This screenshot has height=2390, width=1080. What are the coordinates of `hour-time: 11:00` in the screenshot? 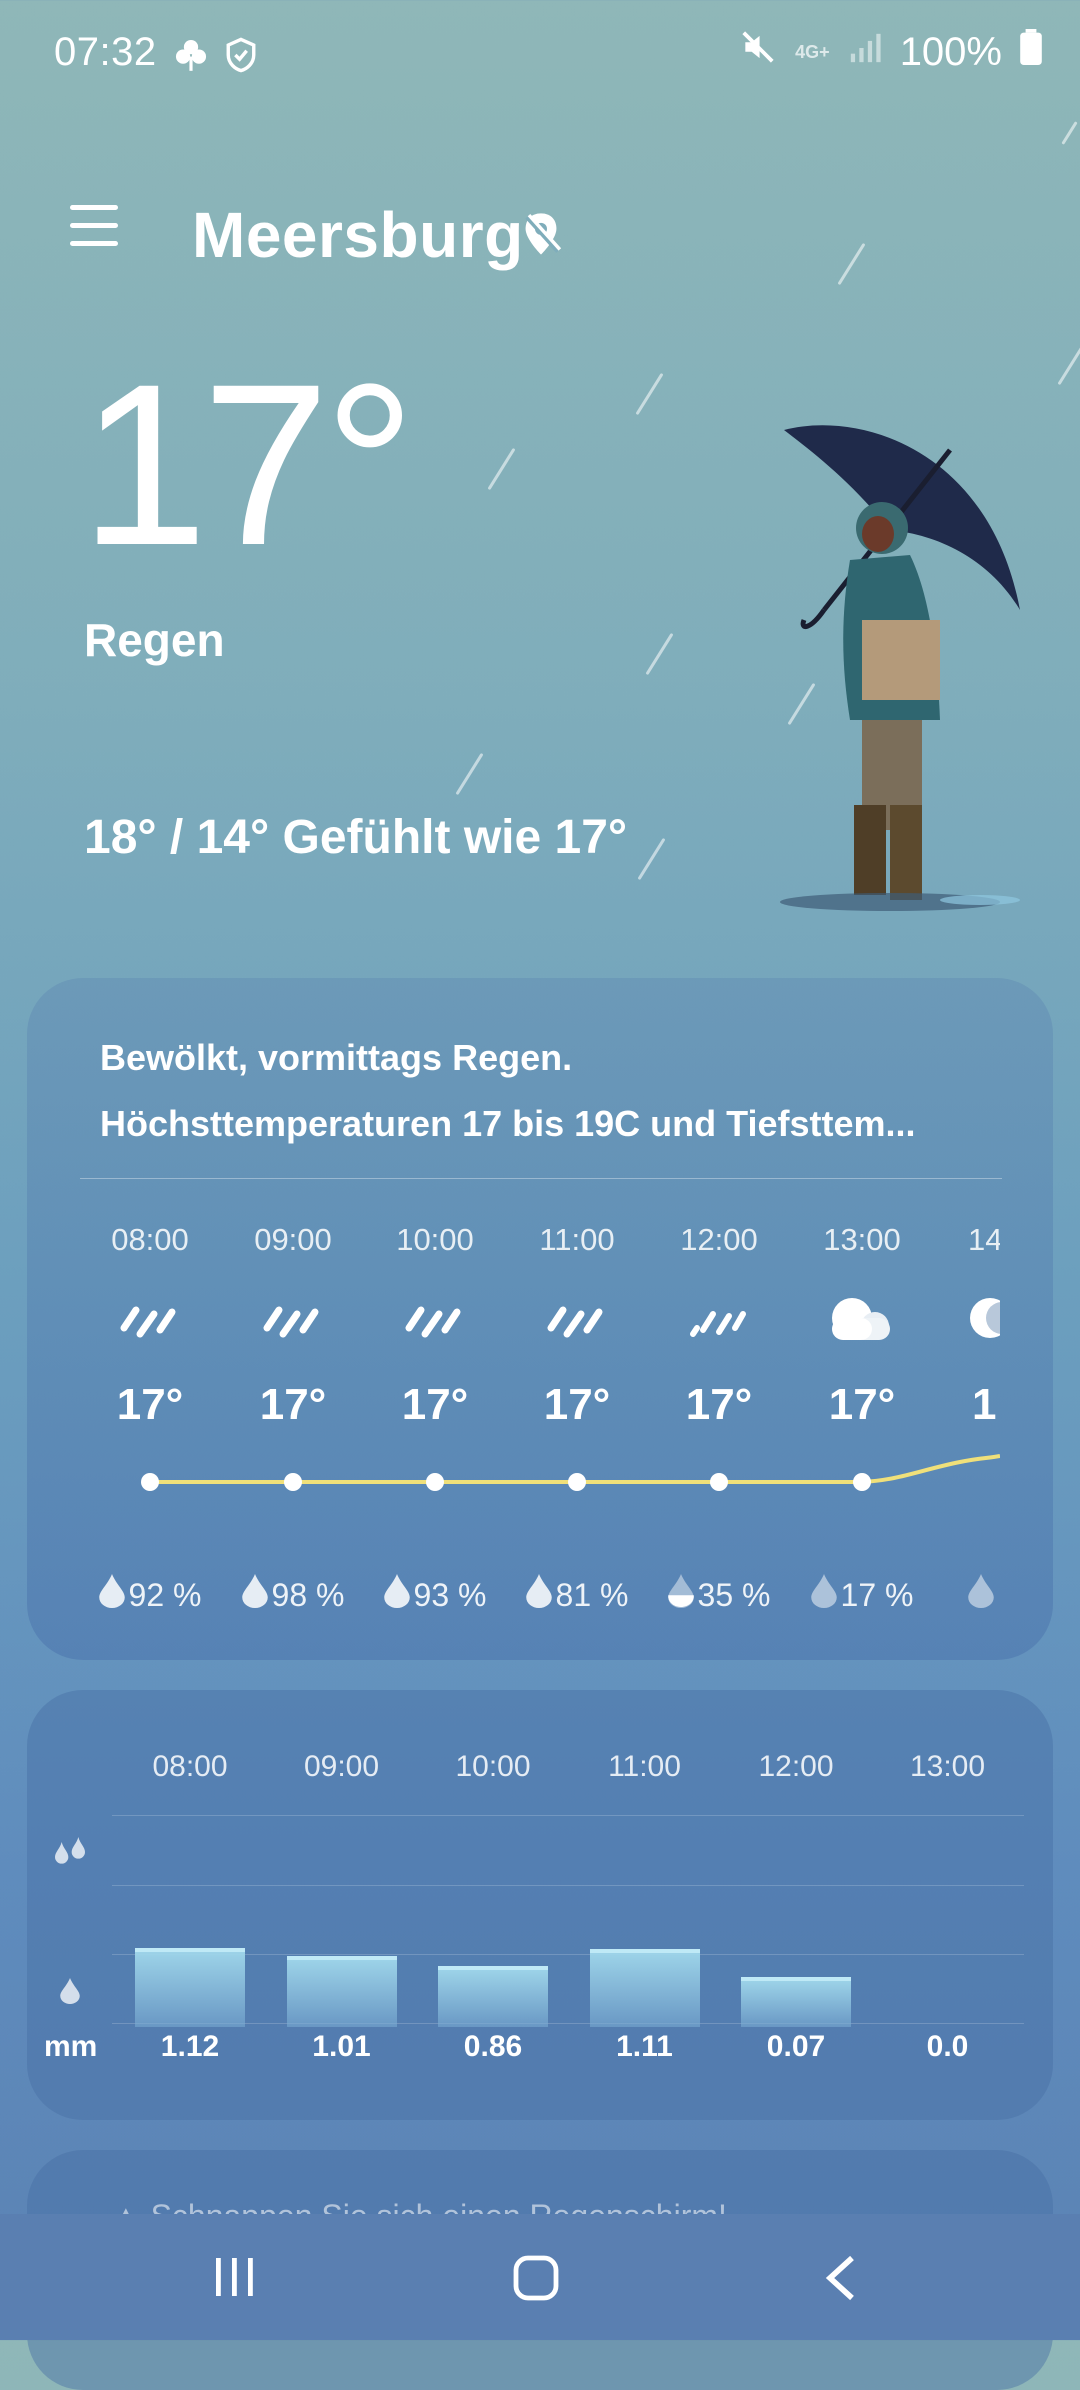 It's located at (577, 1239).